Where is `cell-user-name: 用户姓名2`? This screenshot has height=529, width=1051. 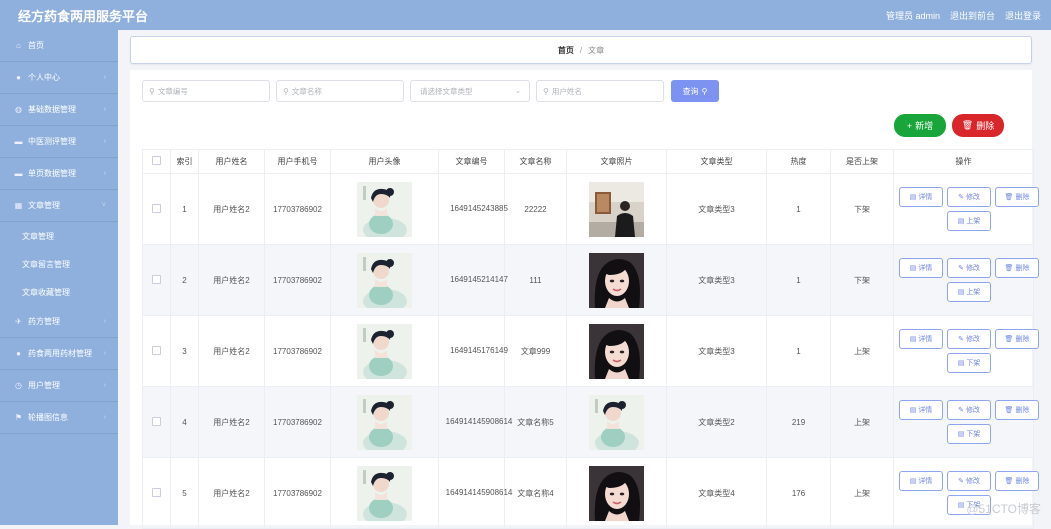 cell-user-name: 用户姓名2 is located at coordinates (231, 209).